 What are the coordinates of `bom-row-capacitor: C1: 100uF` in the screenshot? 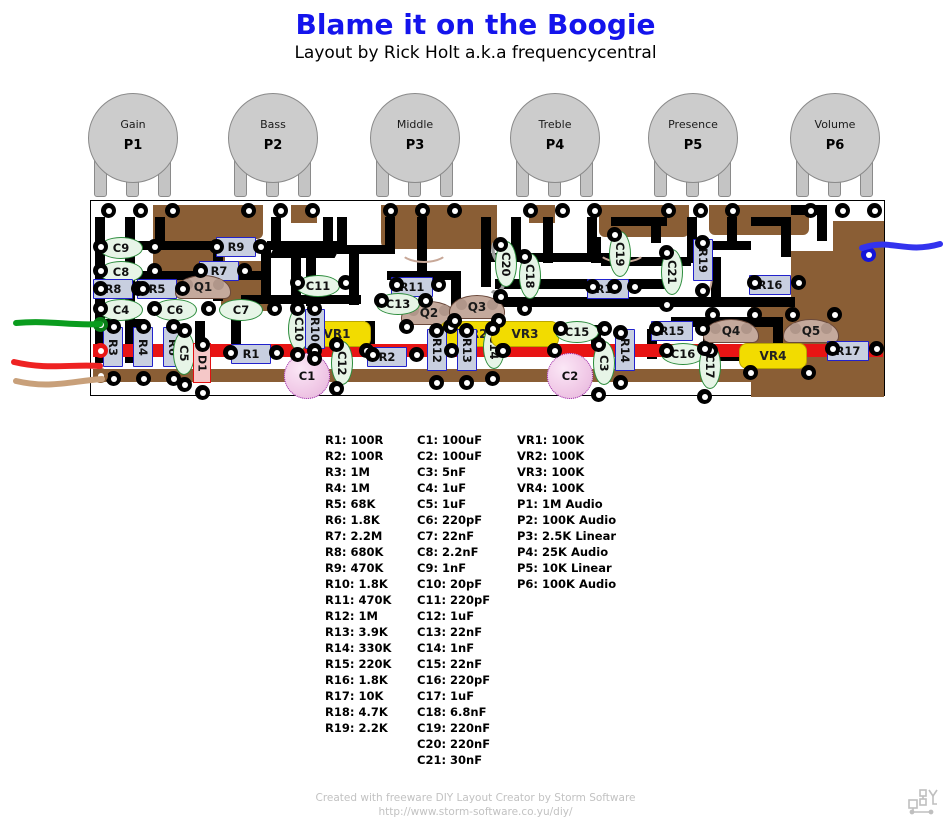 It's located at (450, 440).